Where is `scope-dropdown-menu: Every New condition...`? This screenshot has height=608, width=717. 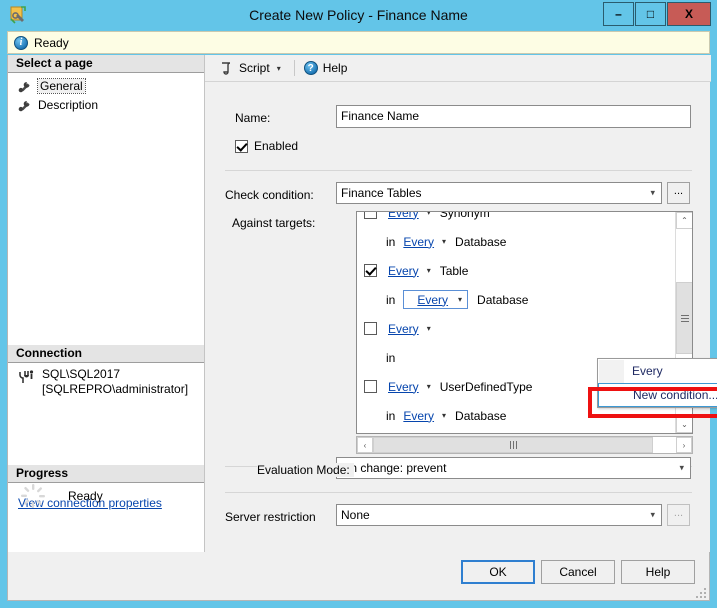
scope-dropdown-menu: Every New condition... is located at coordinates (657, 383).